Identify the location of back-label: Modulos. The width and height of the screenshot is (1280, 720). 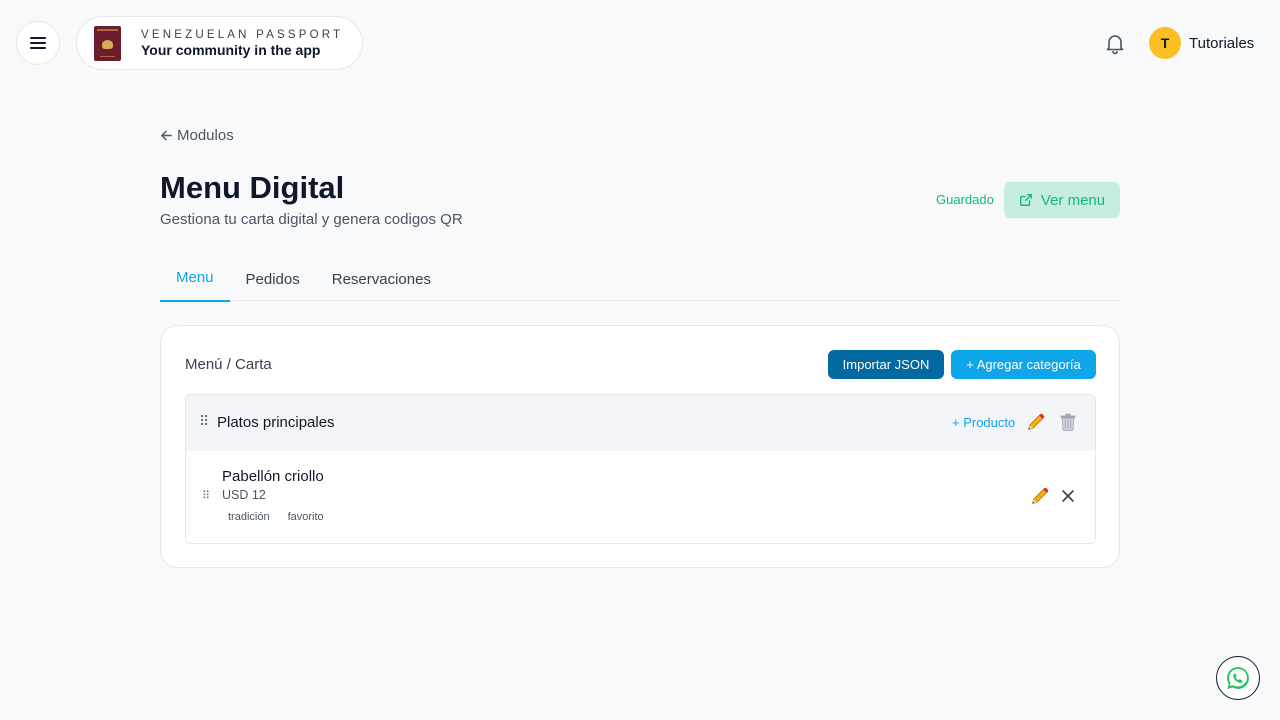
(205, 135).